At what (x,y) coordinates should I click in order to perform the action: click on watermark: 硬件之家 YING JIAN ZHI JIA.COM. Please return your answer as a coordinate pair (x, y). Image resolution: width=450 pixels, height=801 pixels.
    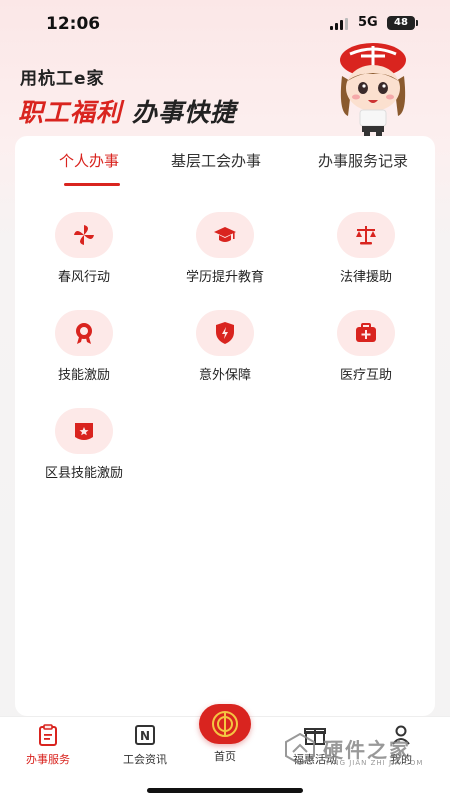
    Looking at the image, I should click on (363, 752).